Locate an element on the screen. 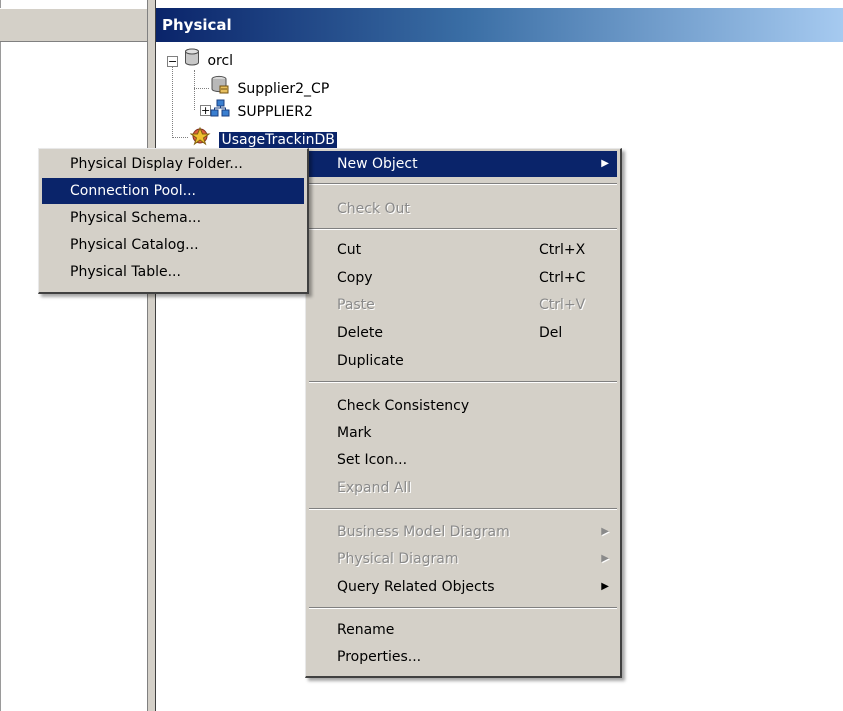 This screenshot has width=843, height=711. menu-item-mark: Mark is located at coordinates (463, 433).